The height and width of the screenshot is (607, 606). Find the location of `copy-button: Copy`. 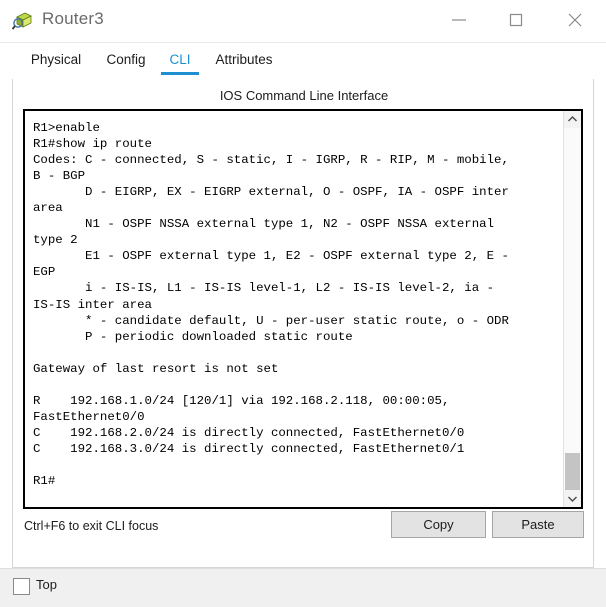

copy-button: Copy is located at coordinates (438, 524).